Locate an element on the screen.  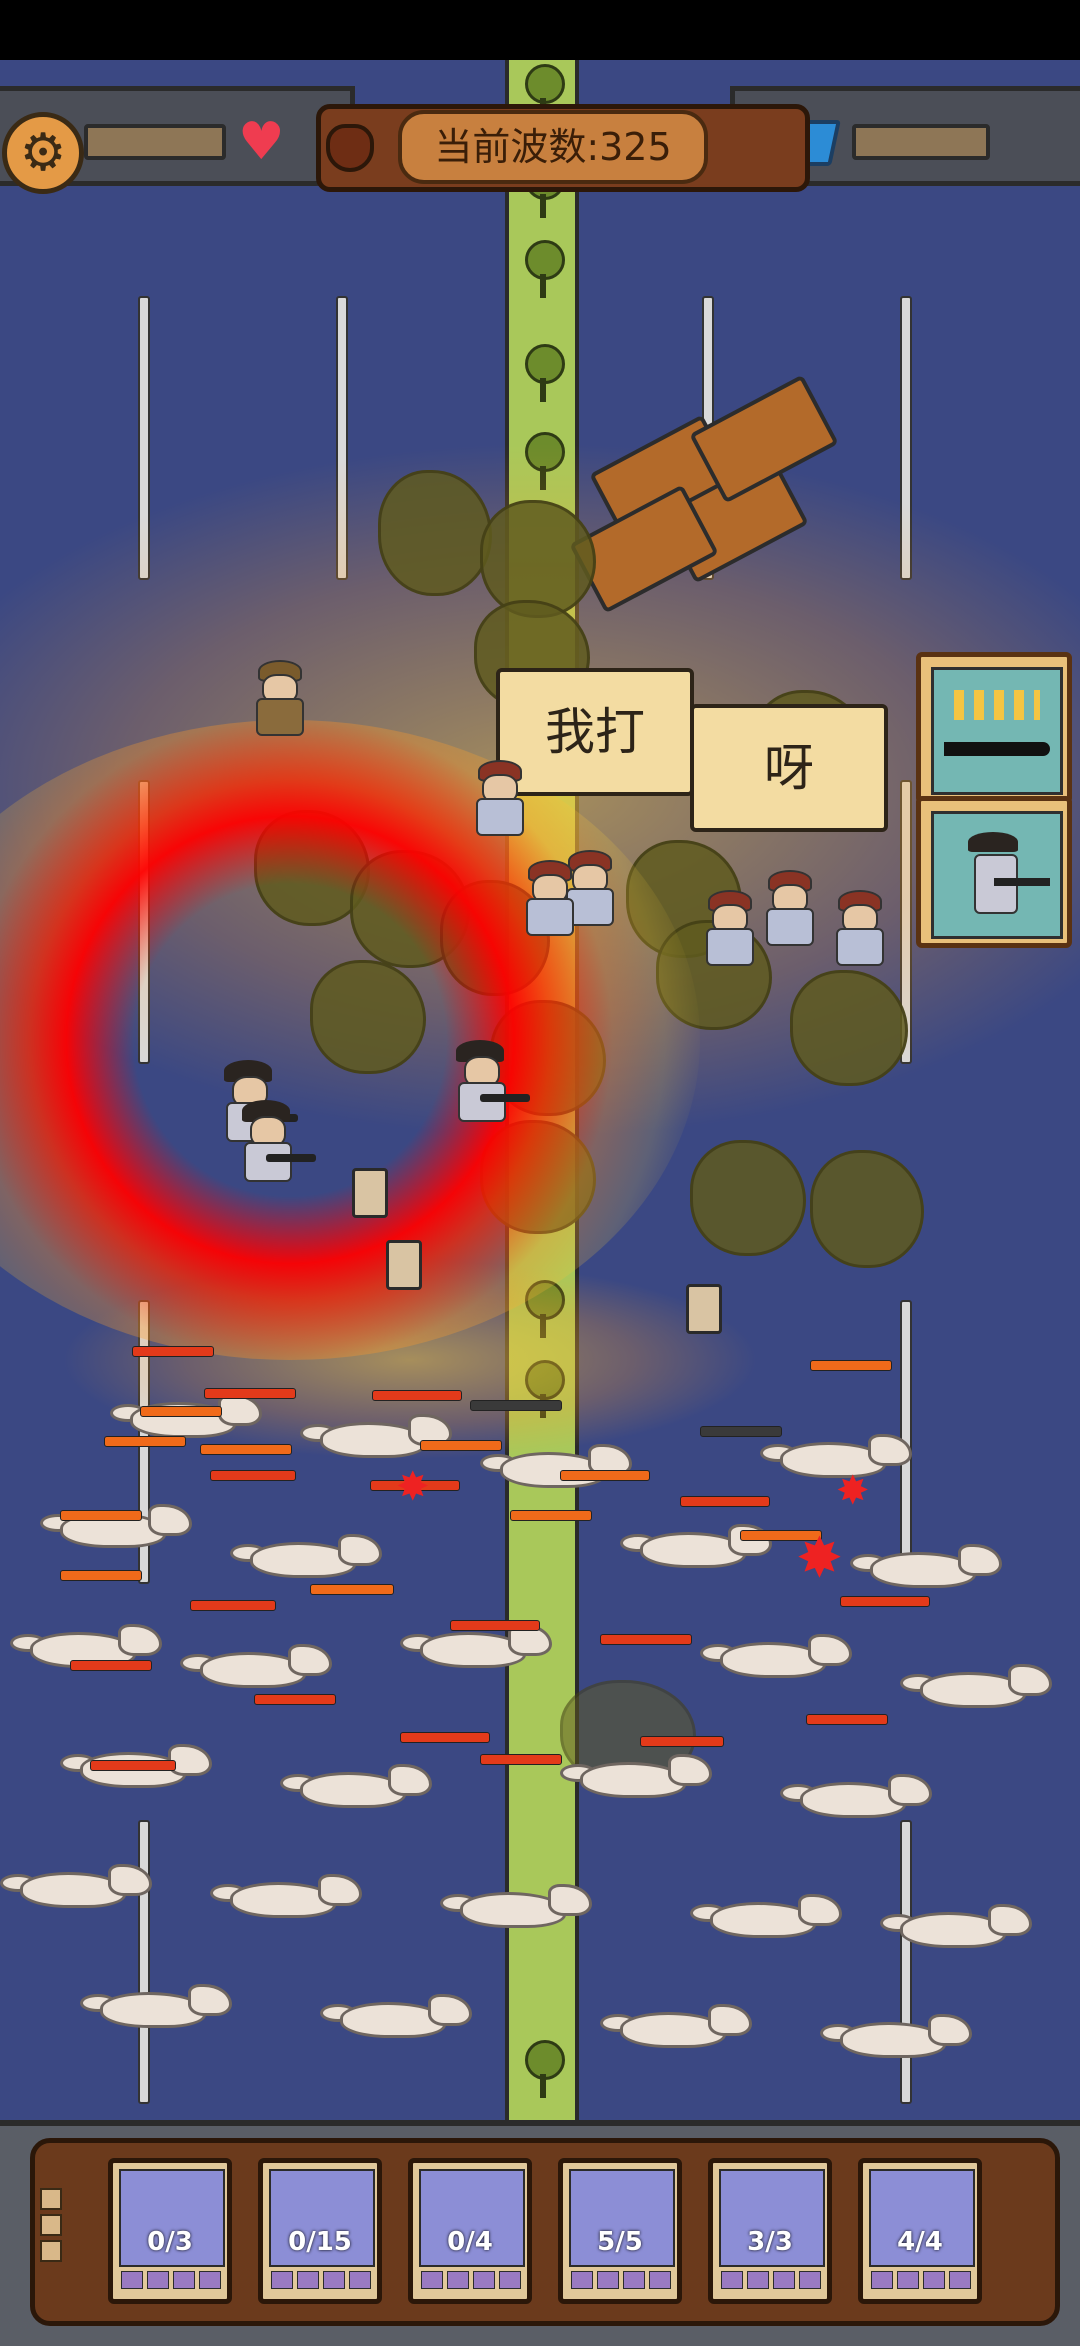
unit-card-catapult: 5/5 is located at coordinates (620, 2231).